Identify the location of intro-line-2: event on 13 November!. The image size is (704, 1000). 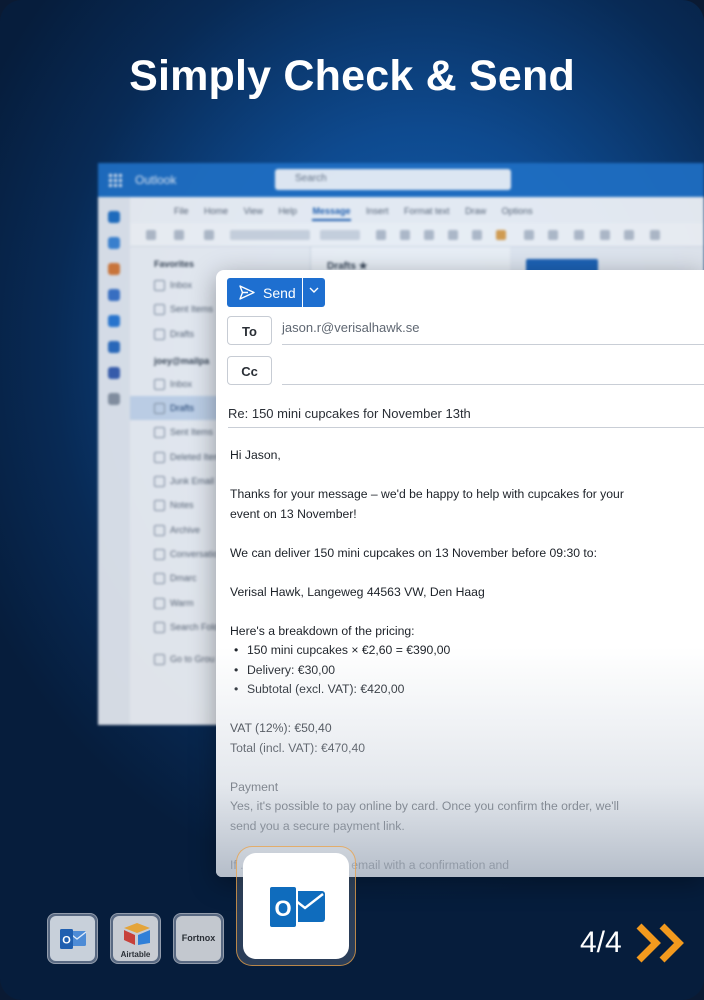
(293, 513).